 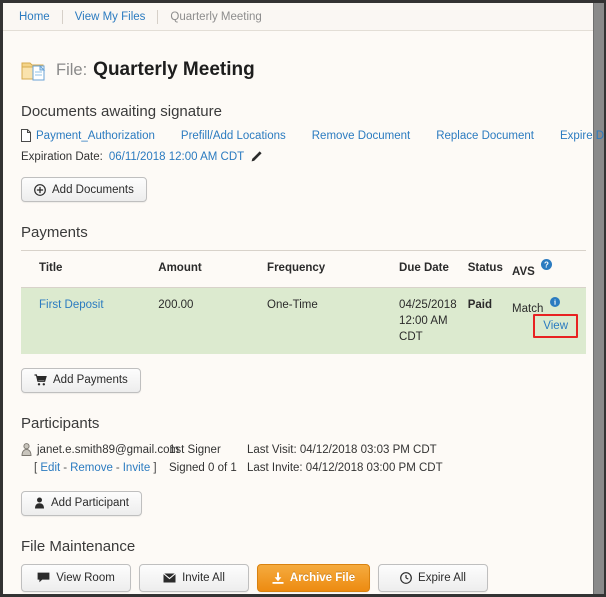 I want to click on breadcrumb-item-view-my-files: View My Files, so click(x=110, y=17).